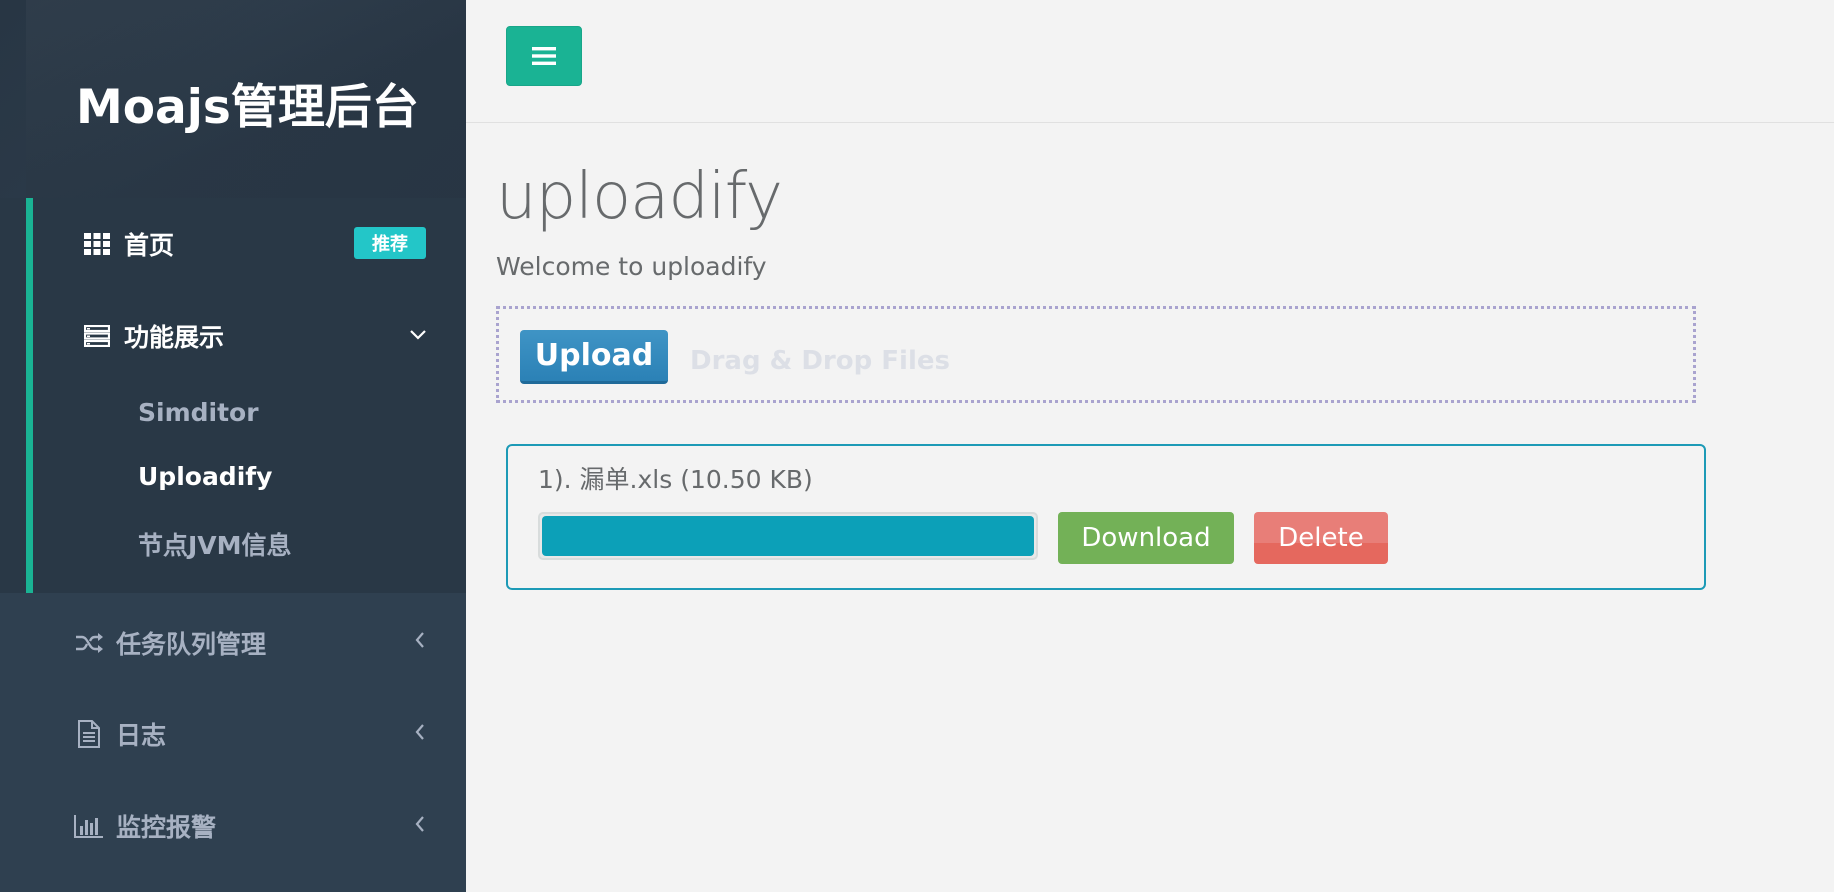  What do you see at coordinates (247, 107) in the screenshot?
I see `brand-title: Moajs管理后台` at bounding box center [247, 107].